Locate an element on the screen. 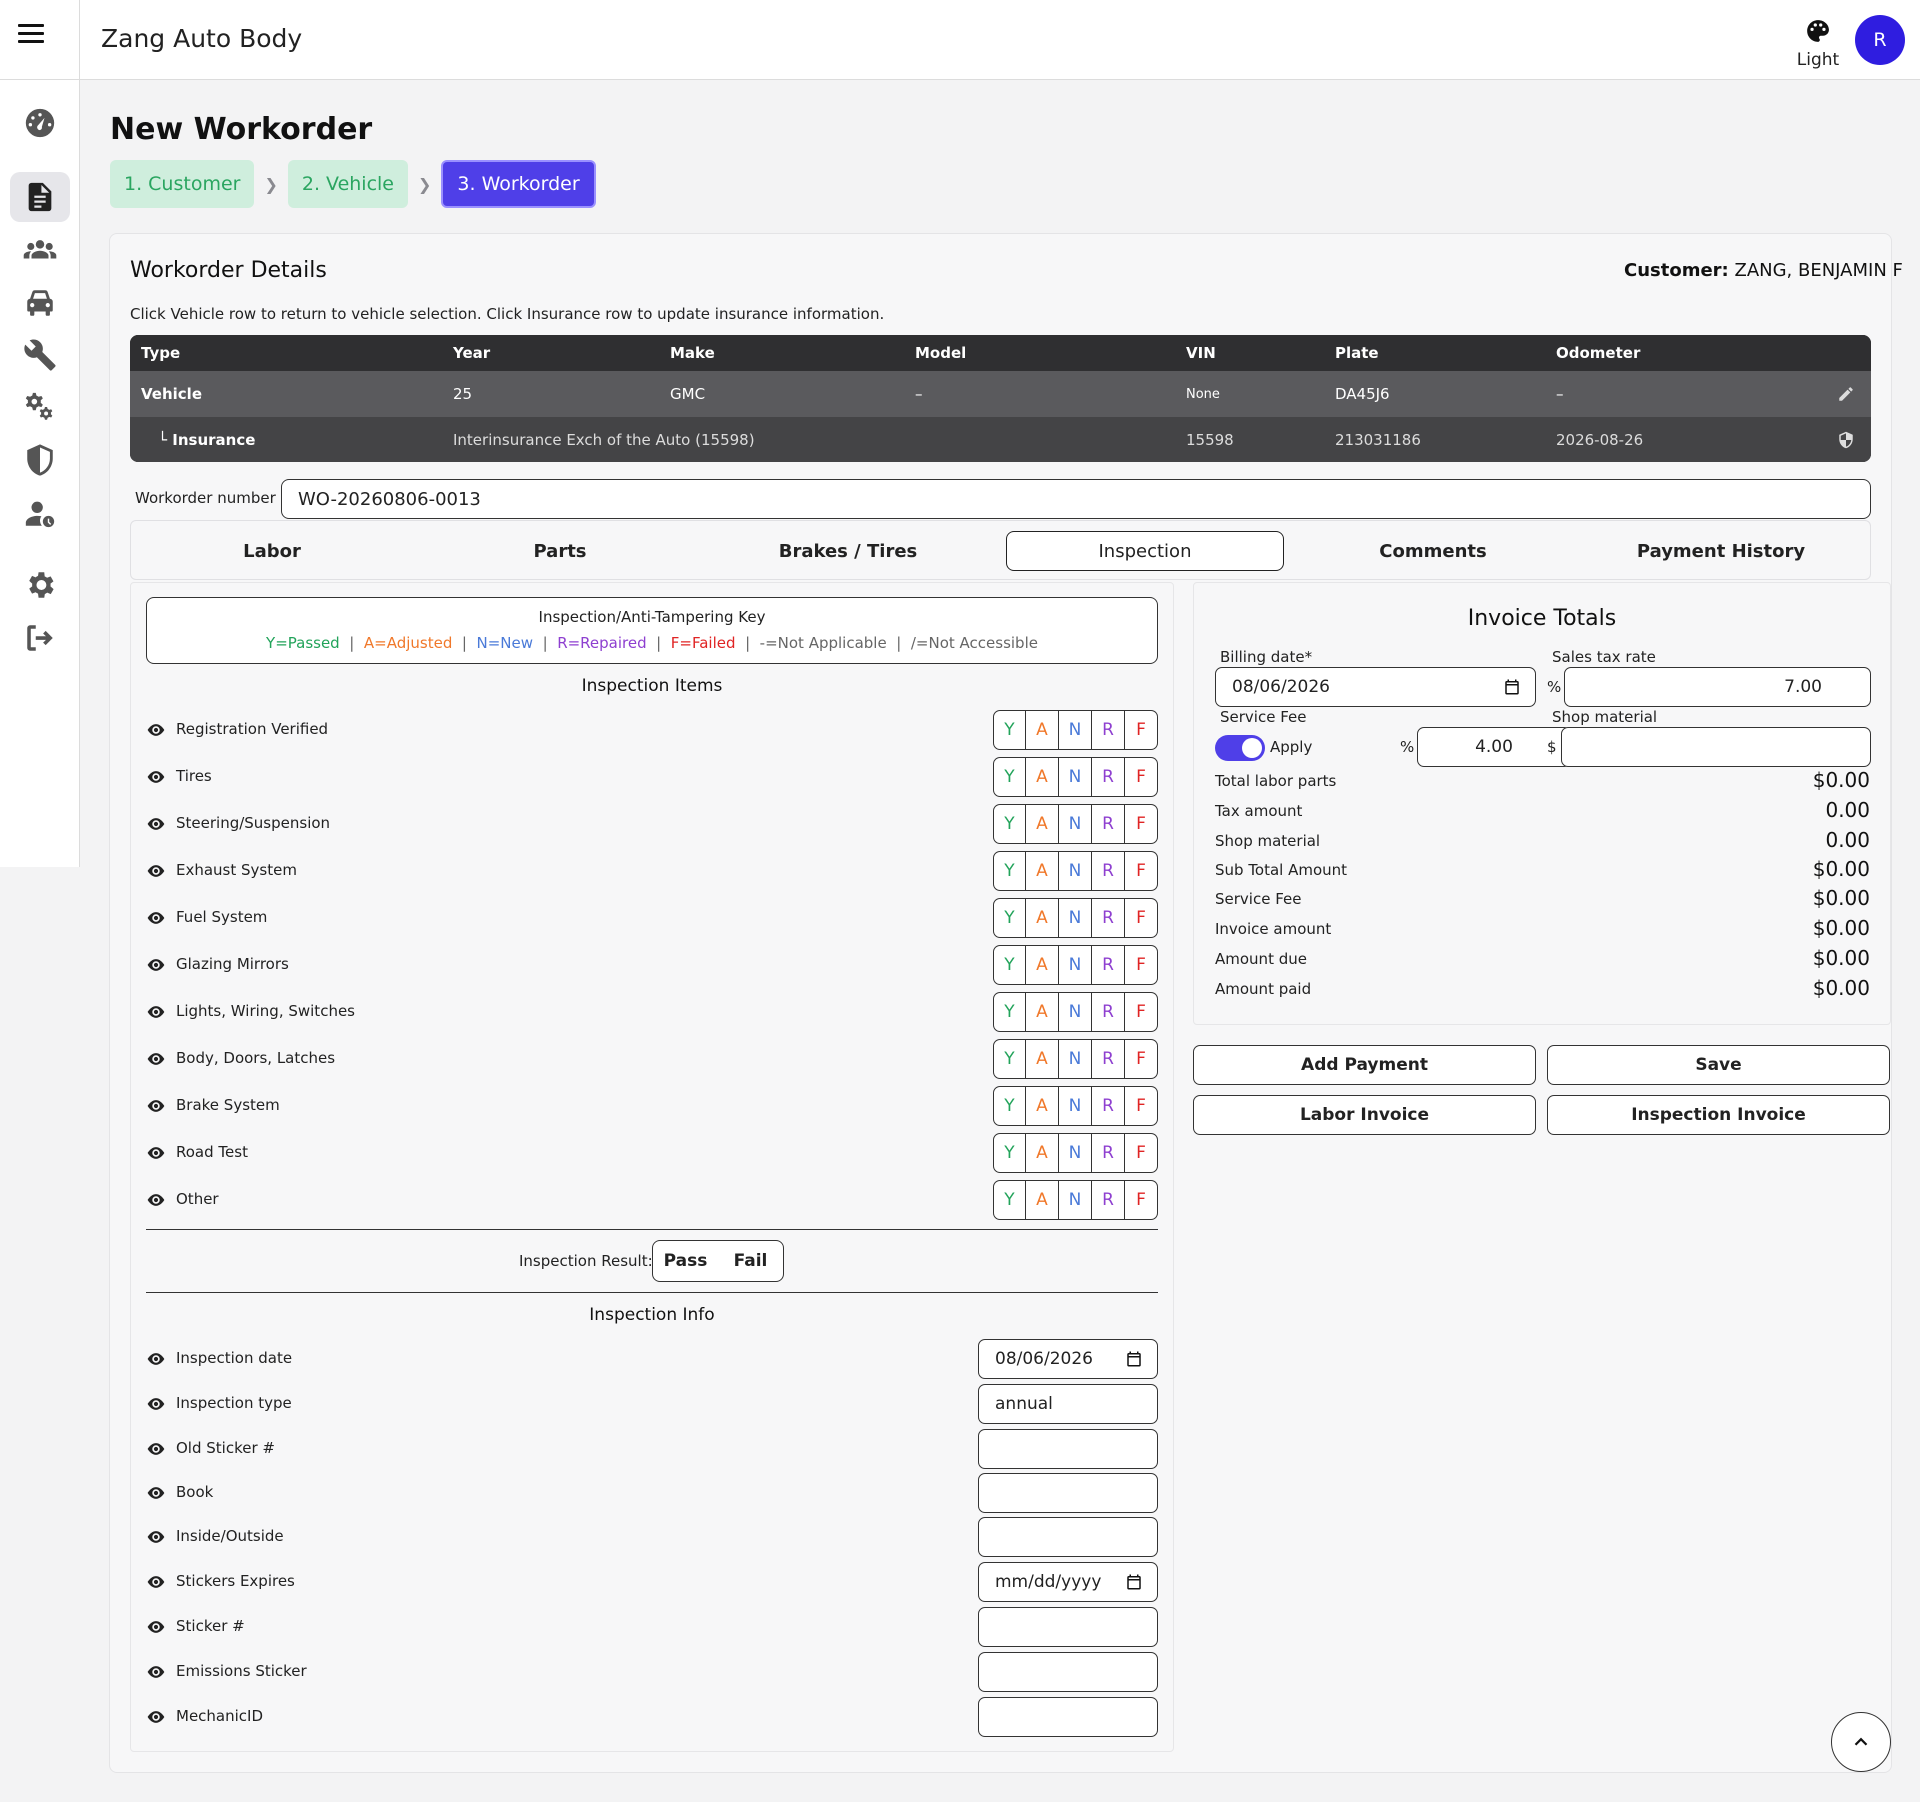 Image resolution: width=1920 pixels, height=1802 pixels. tab-parts: Parts is located at coordinates (560, 551).